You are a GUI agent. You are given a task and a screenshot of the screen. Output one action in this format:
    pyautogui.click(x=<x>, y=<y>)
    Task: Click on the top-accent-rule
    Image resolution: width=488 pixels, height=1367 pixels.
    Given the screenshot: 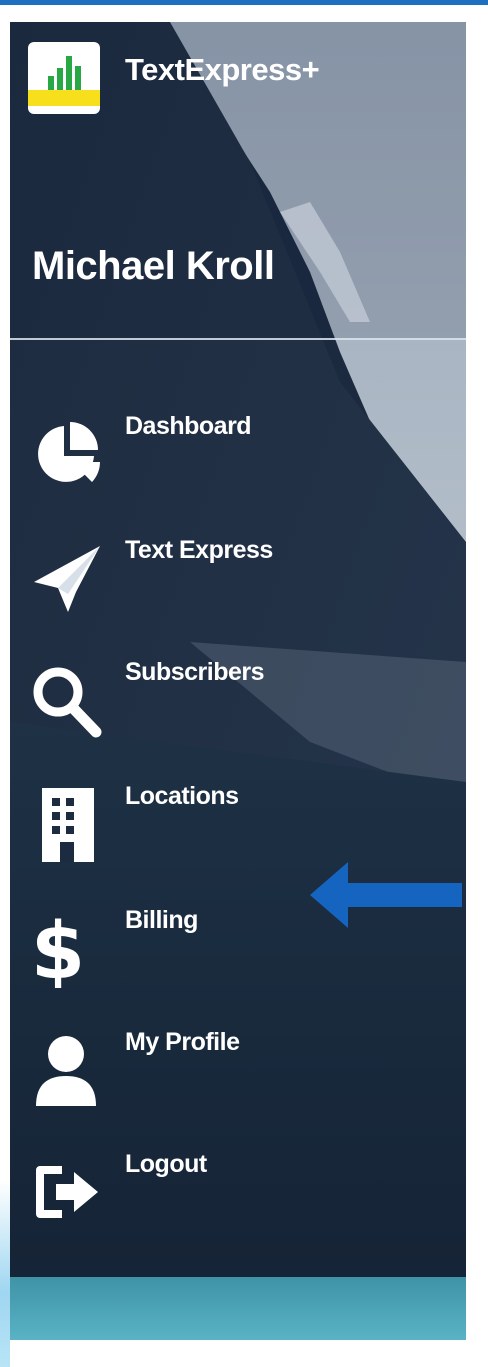 What is the action you would take?
    pyautogui.click(x=244, y=2)
    